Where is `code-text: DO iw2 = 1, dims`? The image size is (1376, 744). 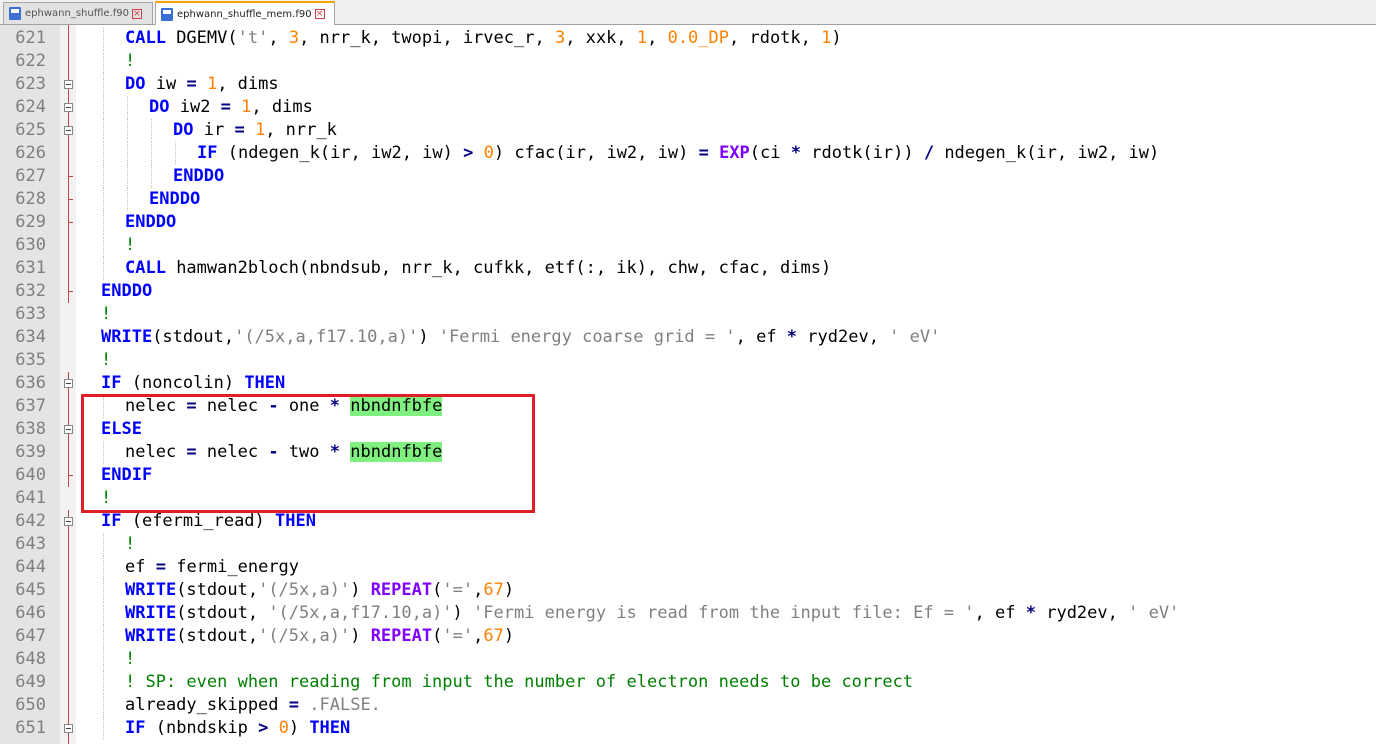 code-text: DO iw2 = 1, dims is located at coordinates (231, 107).